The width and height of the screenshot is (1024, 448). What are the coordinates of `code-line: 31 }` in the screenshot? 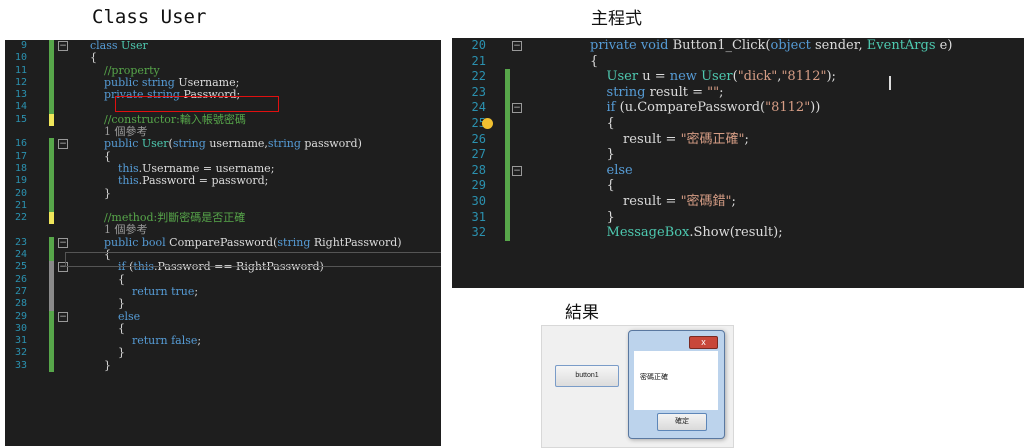 It's located at (738, 217).